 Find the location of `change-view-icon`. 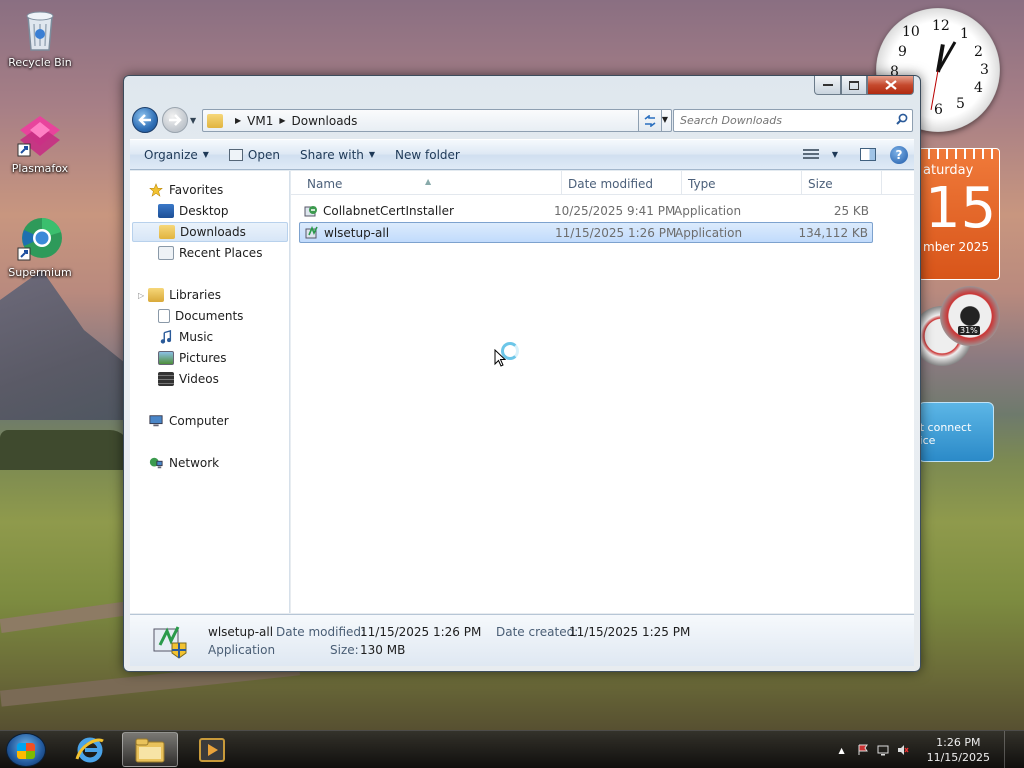

change-view-icon is located at coordinates (810, 154).